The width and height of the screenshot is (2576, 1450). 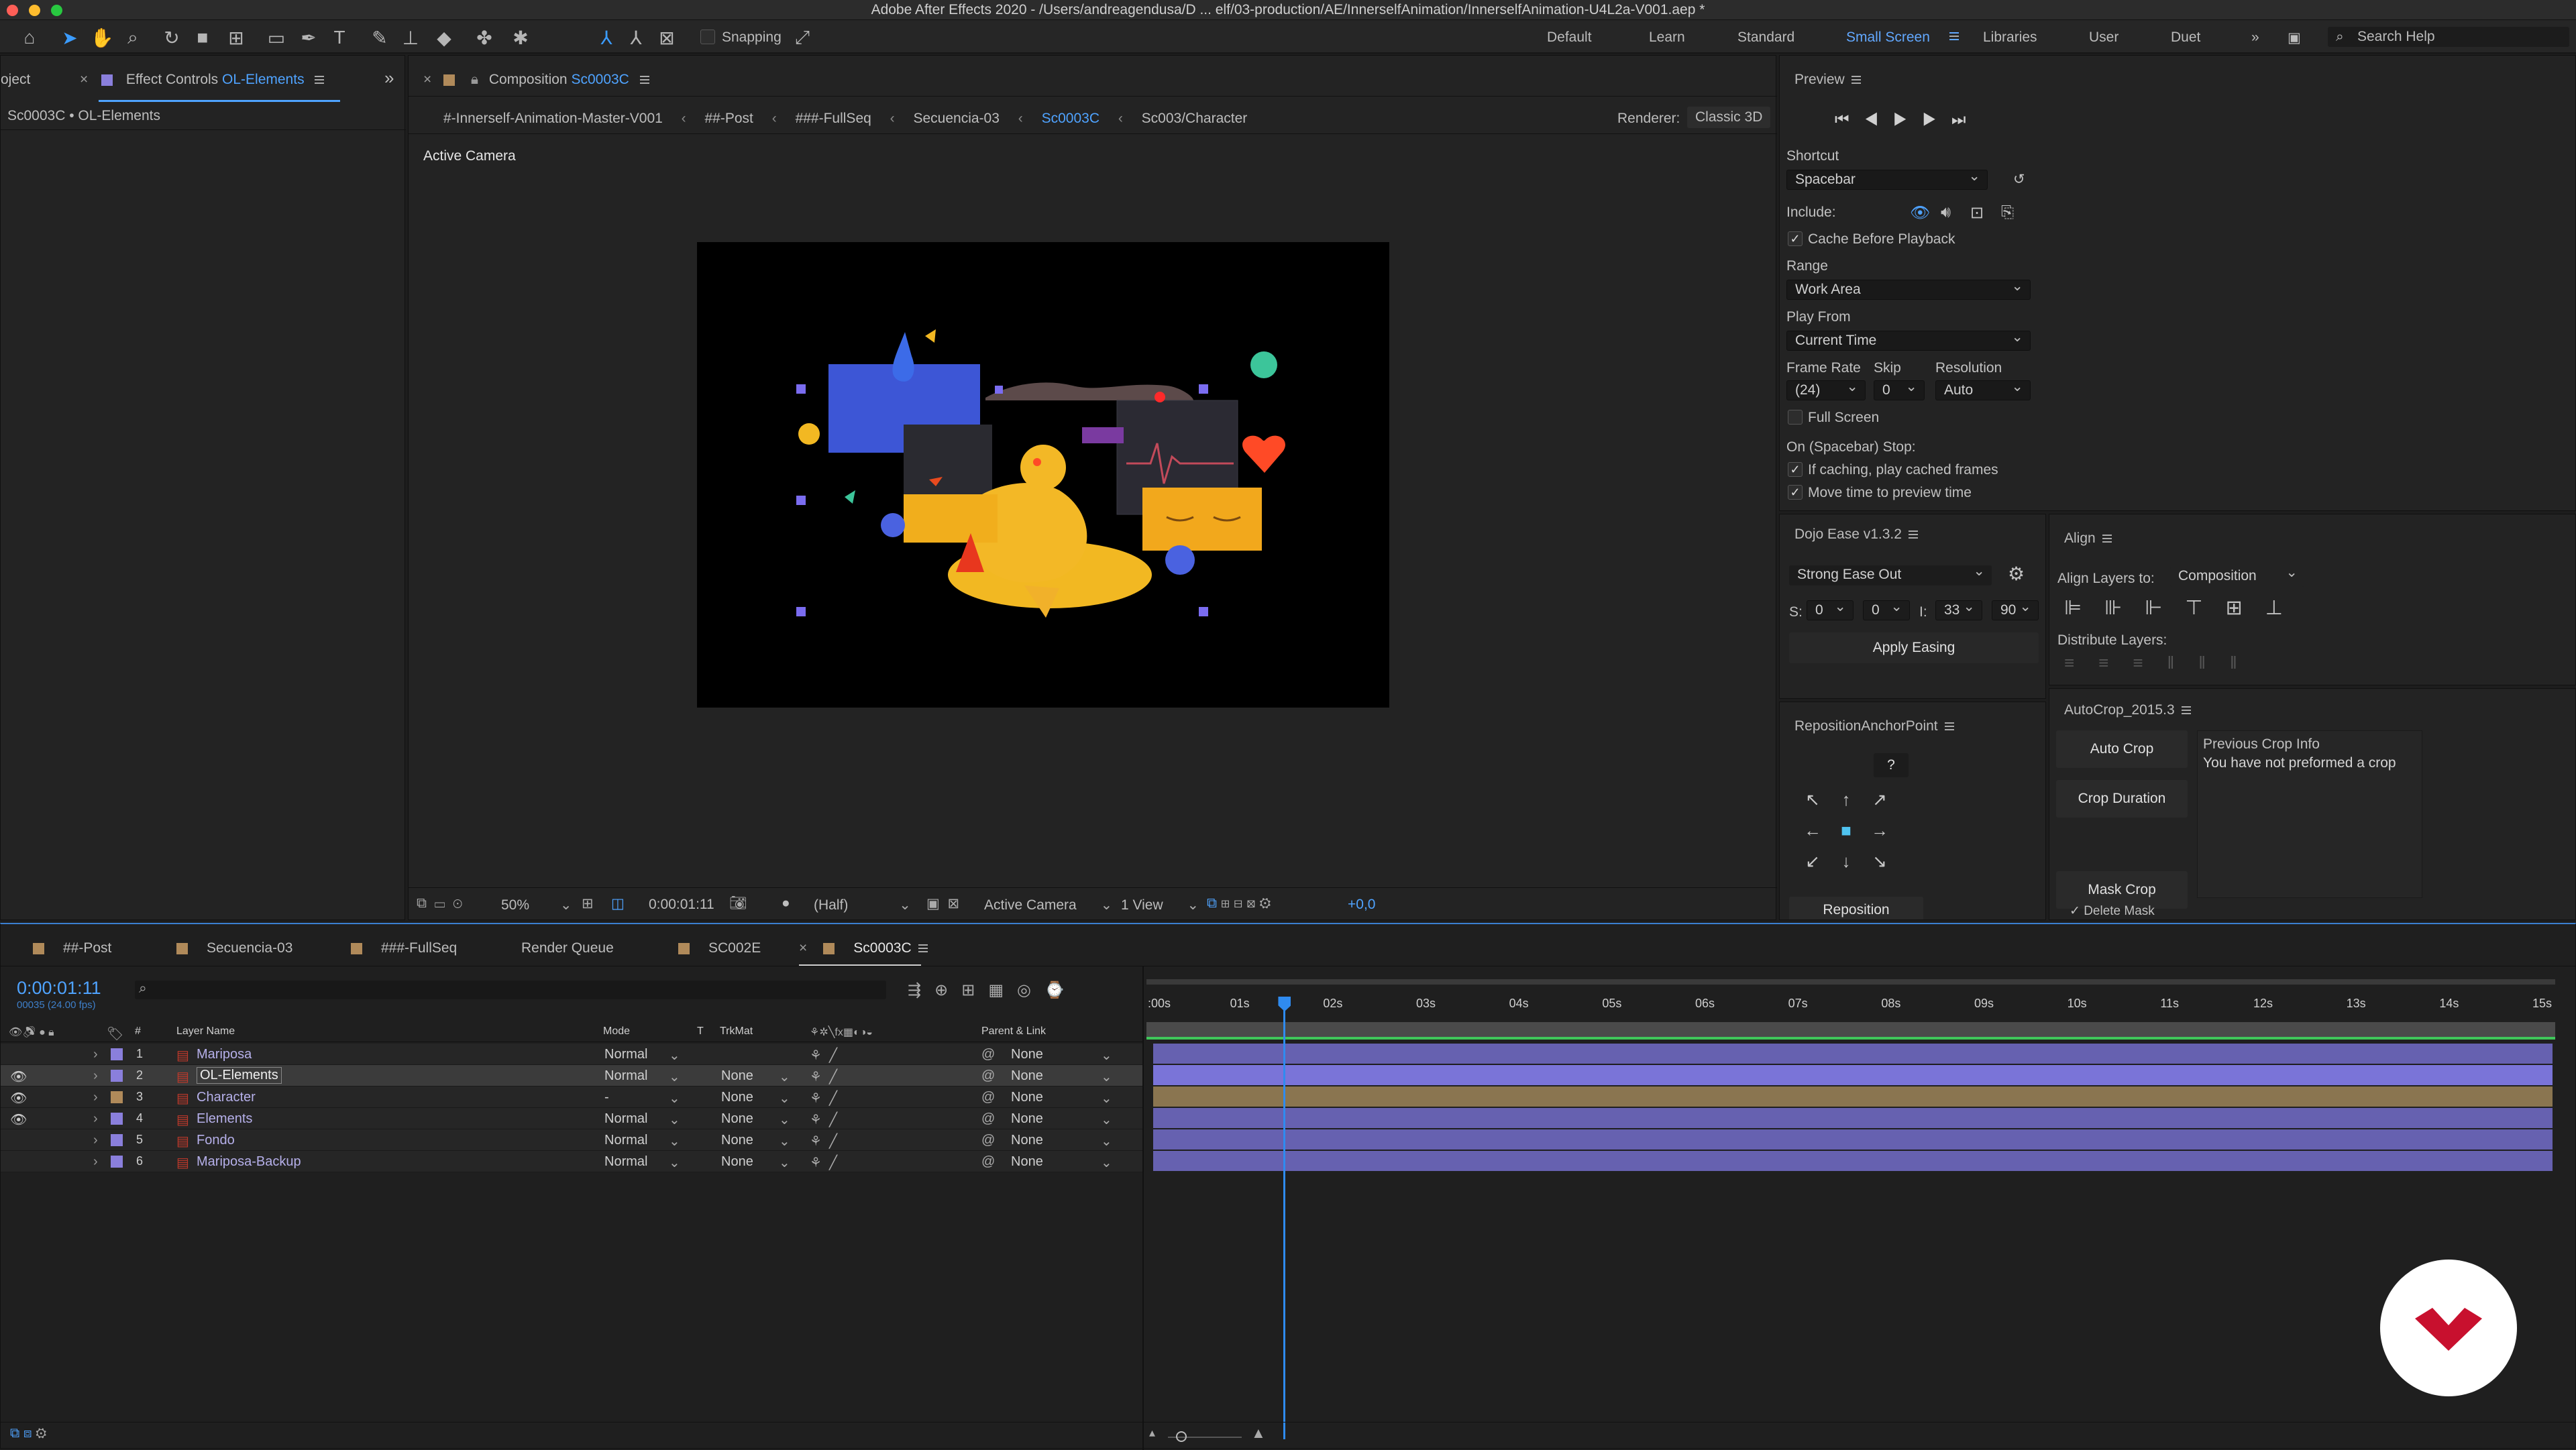 I want to click on full-screen-checkbox, so click(x=1795, y=417).